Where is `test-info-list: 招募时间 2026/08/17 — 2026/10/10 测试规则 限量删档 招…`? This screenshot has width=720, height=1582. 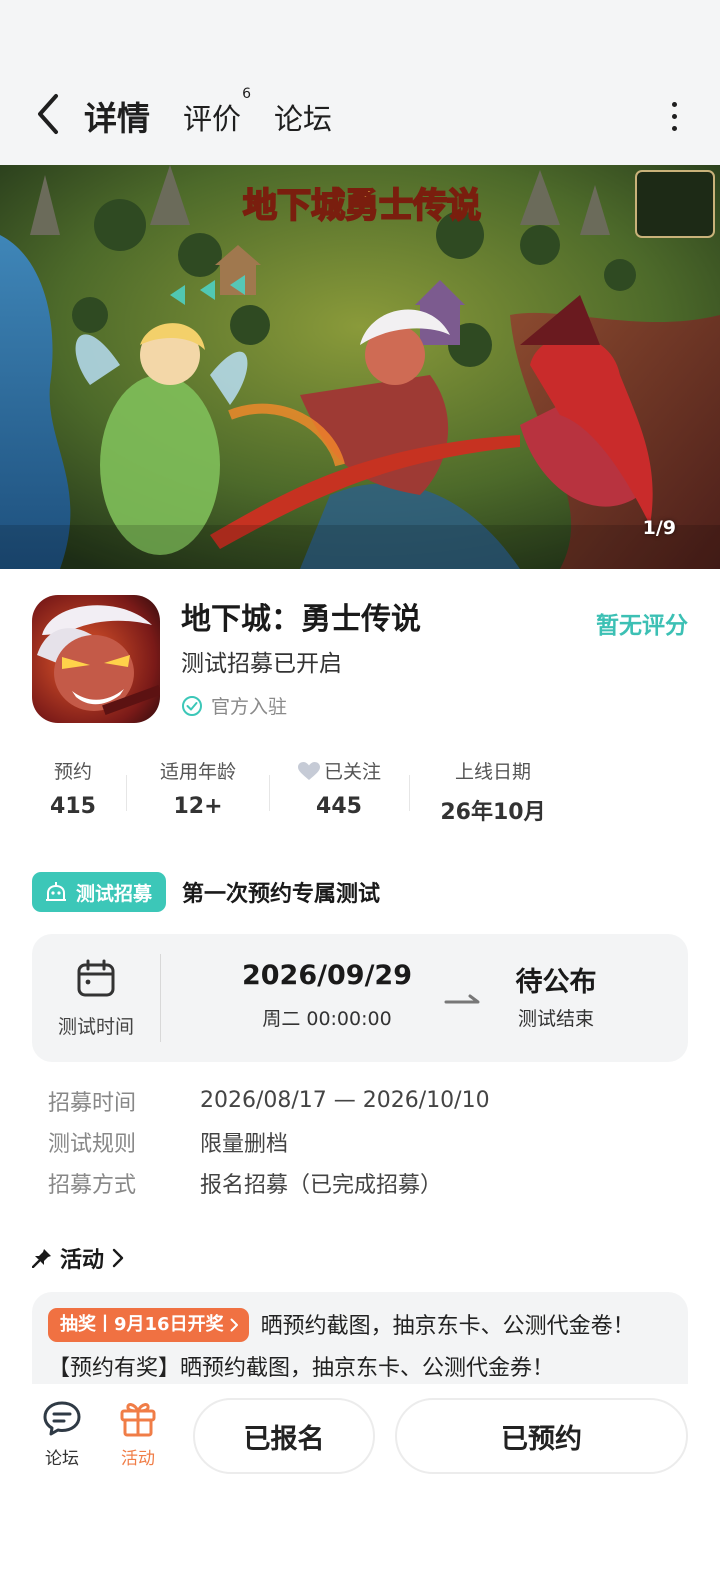
test-info-list: 招募时间 2026/08/17 — 2026/10/10 测试规则 限量删档 招… is located at coordinates (368, 1141).